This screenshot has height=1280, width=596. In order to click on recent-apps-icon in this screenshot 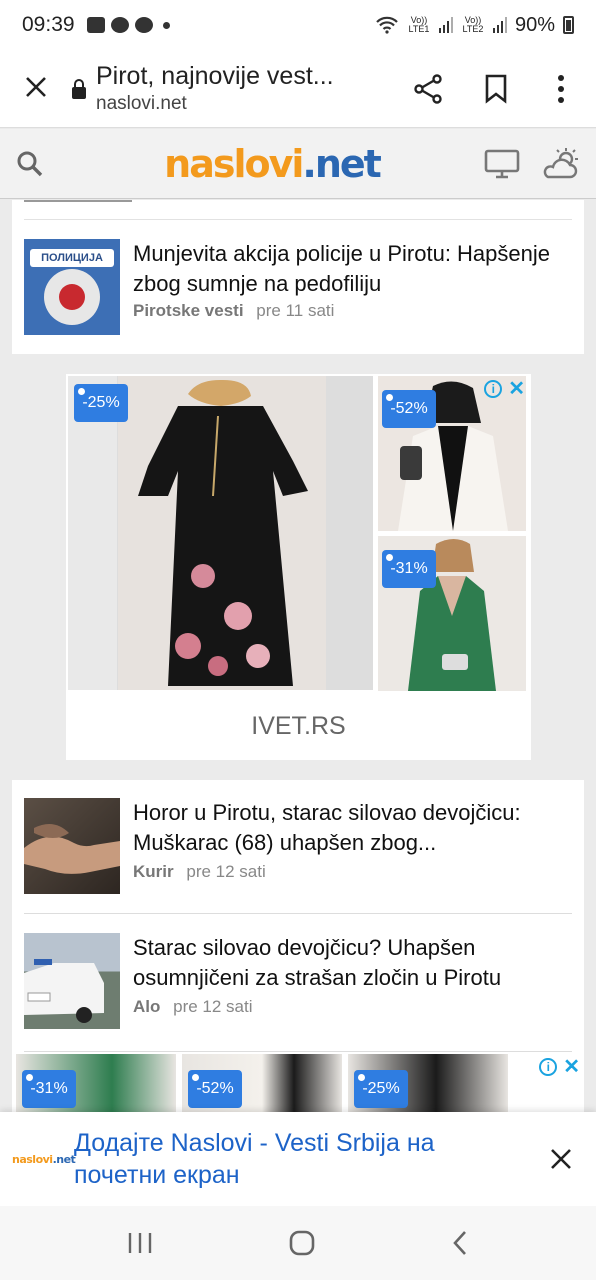, I will do `click(140, 1243)`.